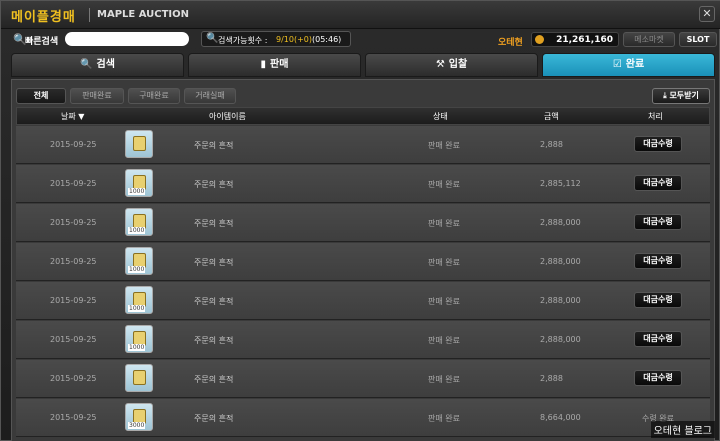 The width and height of the screenshot is (720, 441). Describe the element at coordinates (212, 38) in the screenshot. I see `search-count-icon: 🔍` at that location.